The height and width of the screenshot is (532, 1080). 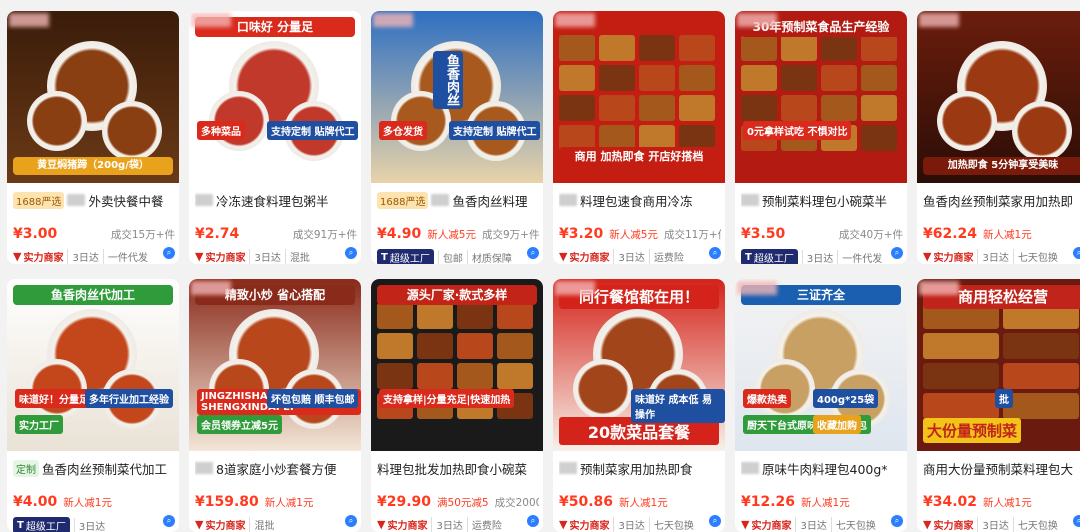 I want to click on product-title: 预制菜家用加热即食, so click(x=640, y=468).